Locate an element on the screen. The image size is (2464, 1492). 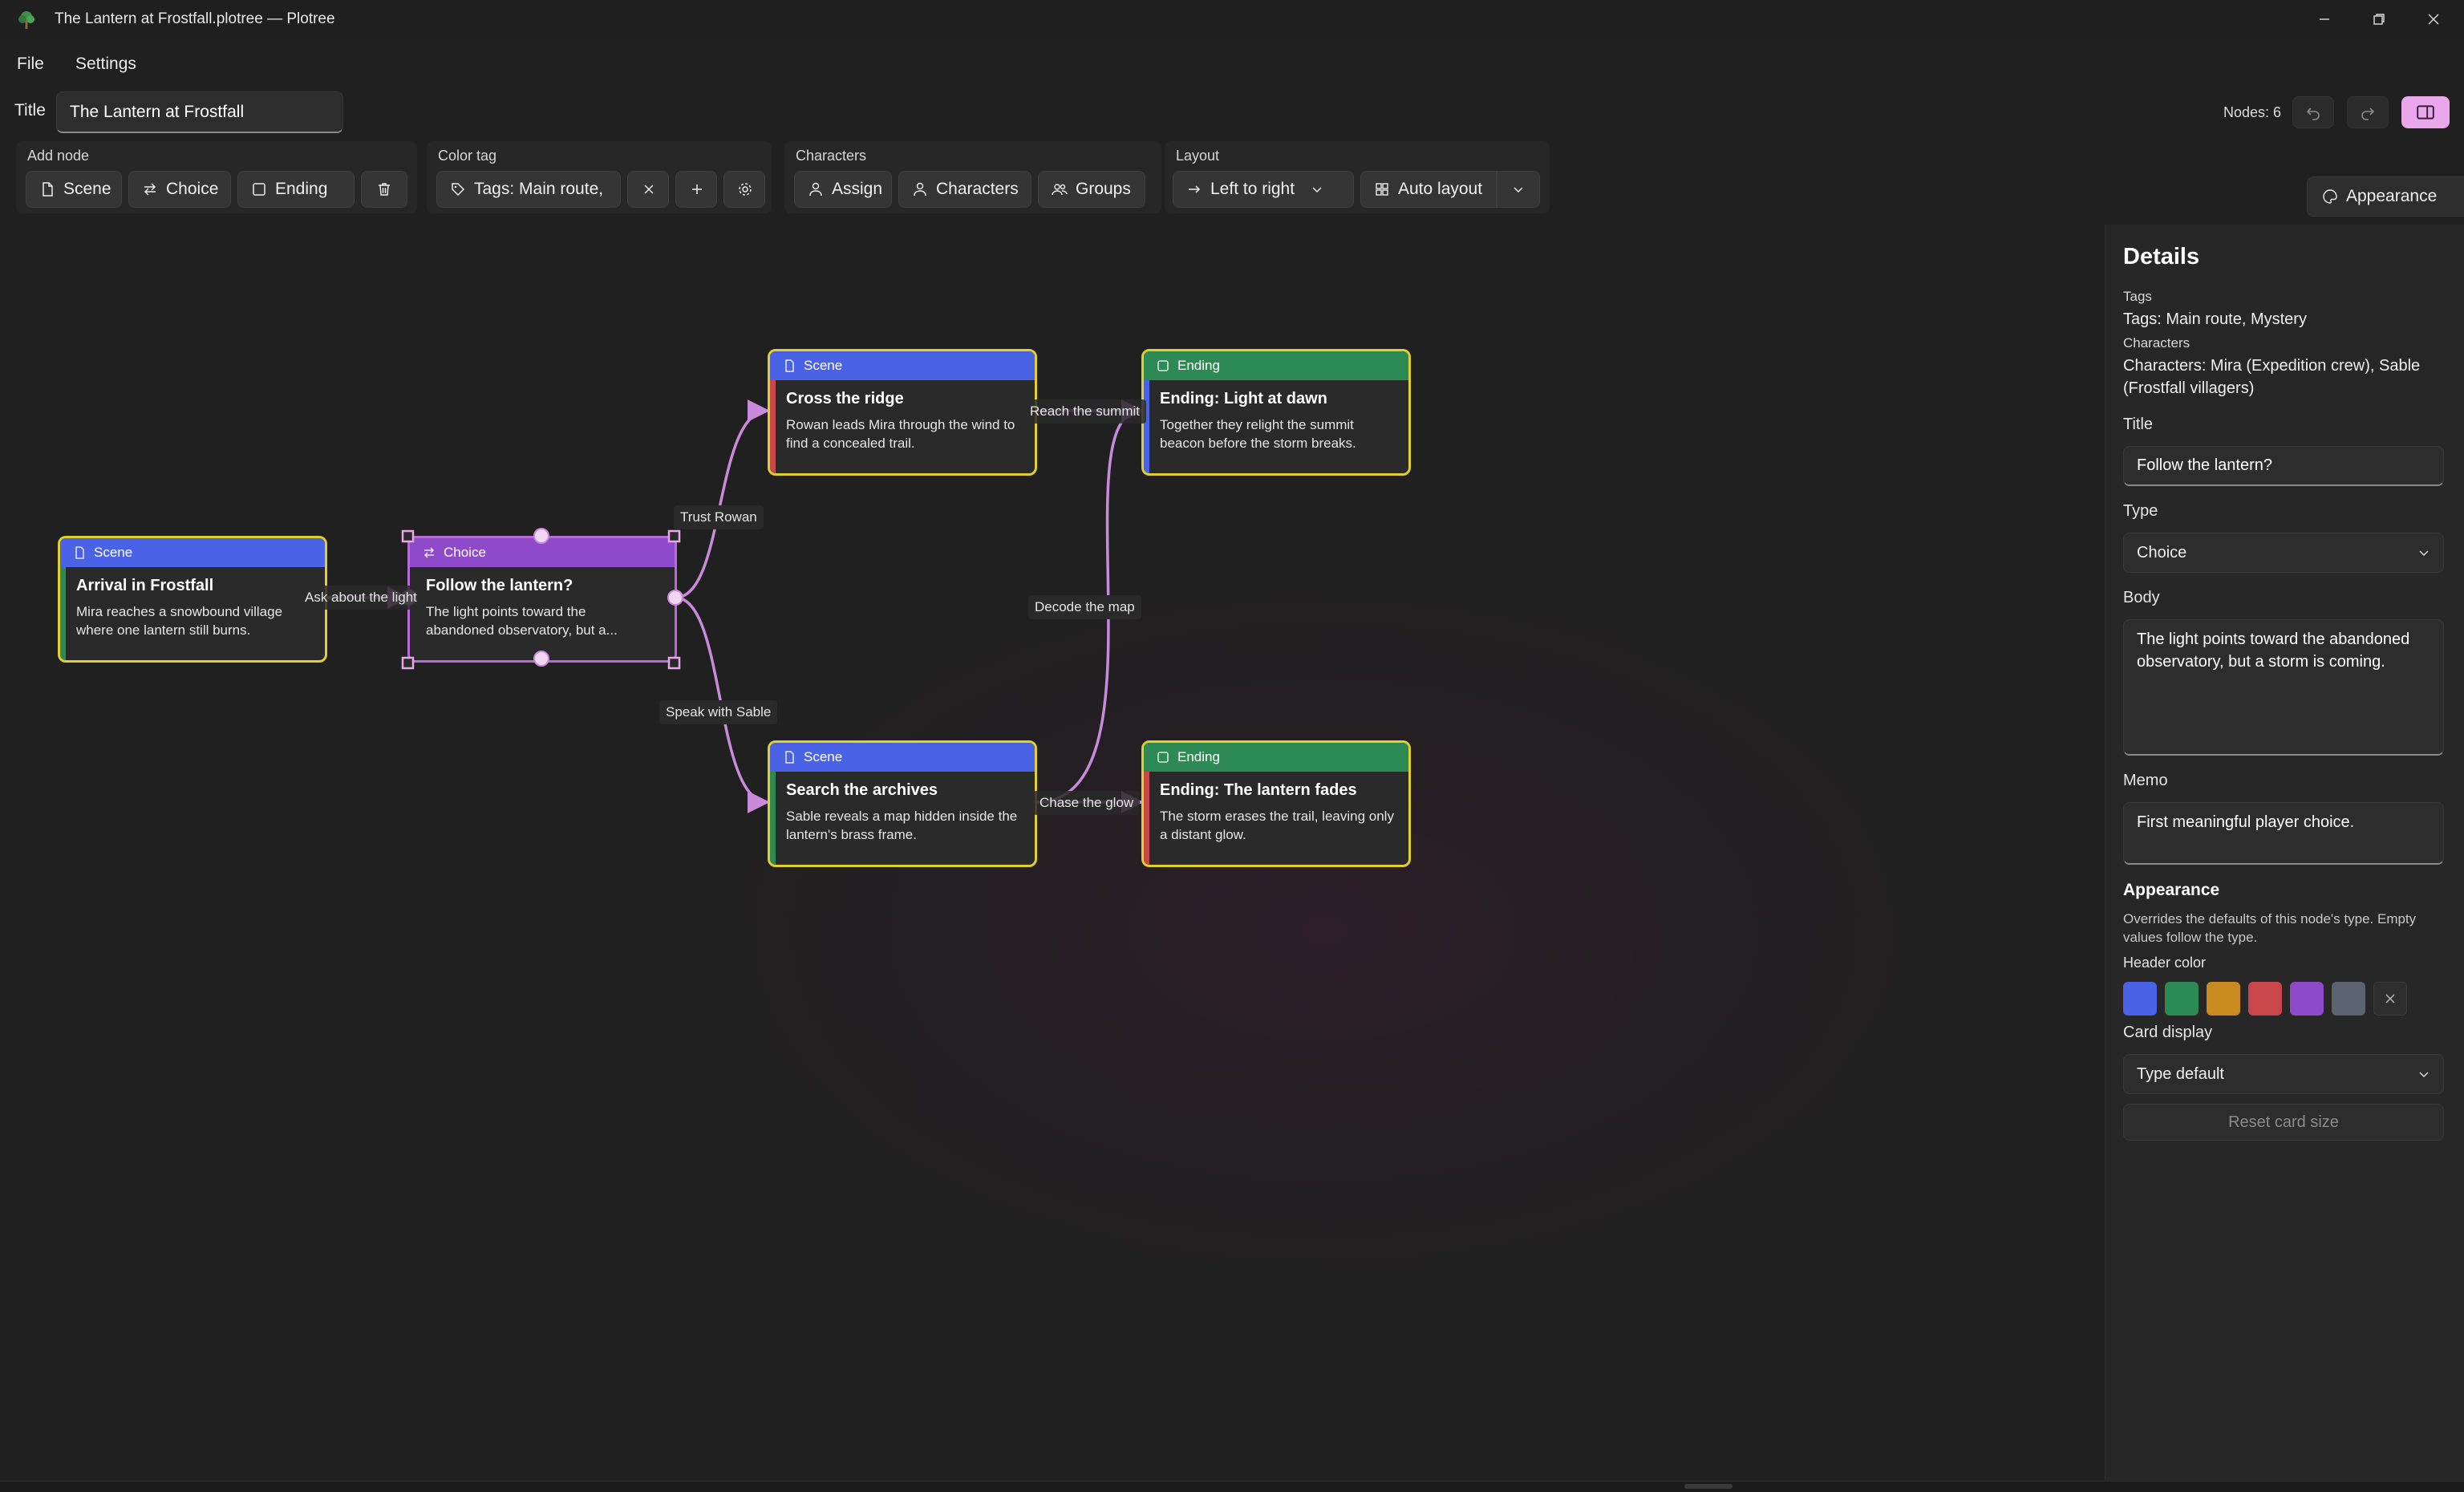
resize-handle-sw is located at coordinates (408, 663).